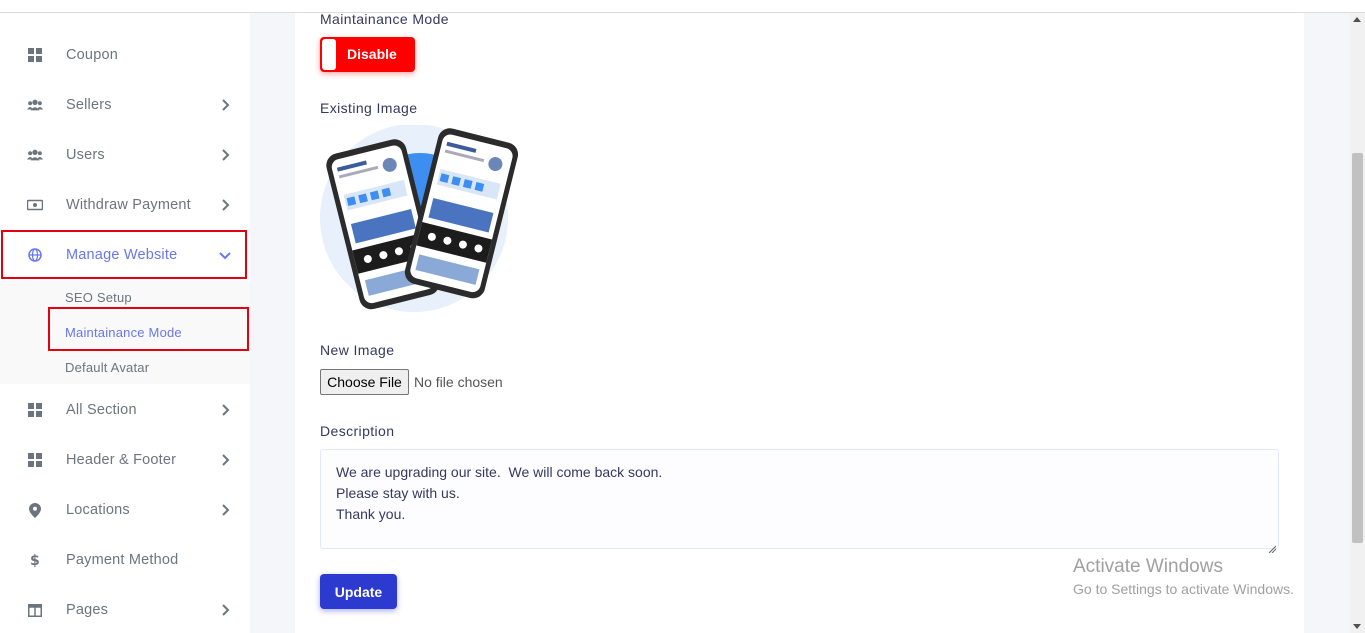 The height and width of the screenshot is (633, 1365). I want to click on map-marker-icon, so click(35, 510).